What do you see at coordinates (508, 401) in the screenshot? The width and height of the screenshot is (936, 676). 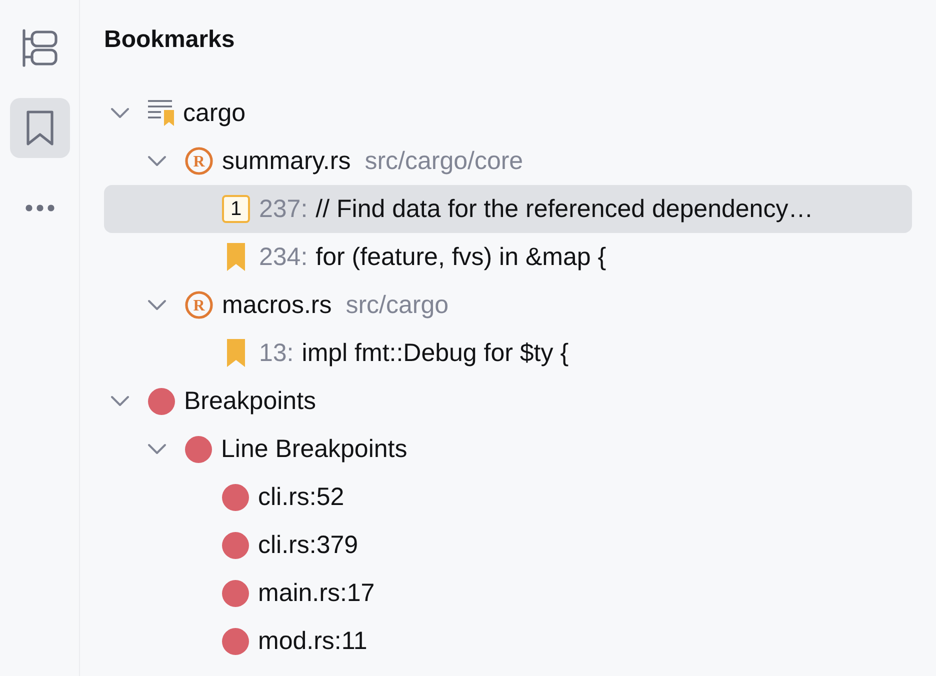 I see `tree-row: Breakpoints` at bounding box center [508, 401].